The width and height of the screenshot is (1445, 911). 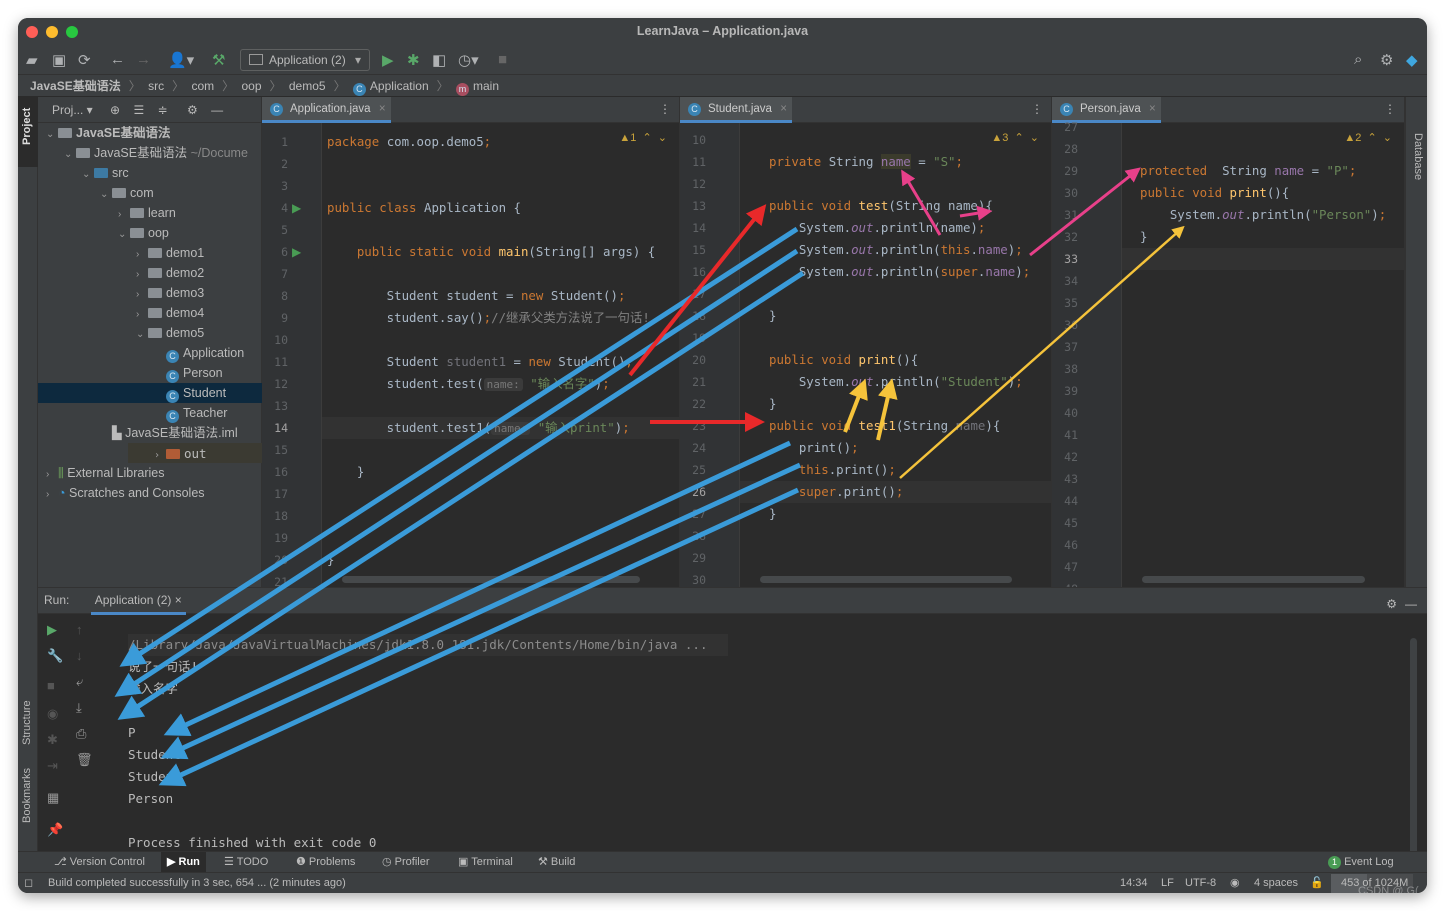 What do you see at coordinates (1361, 862) in the screenshot?
I see `event-log-button: 1 Event Log` at bounding box center [1361, 862].